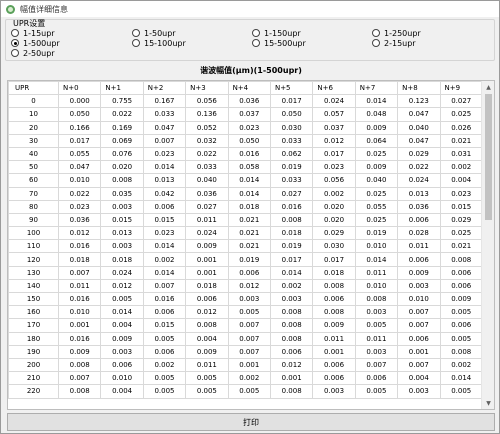 This screenshot has width=500, height=434. I want to click on amplitude-cell: 0.011, so click(376, 272).